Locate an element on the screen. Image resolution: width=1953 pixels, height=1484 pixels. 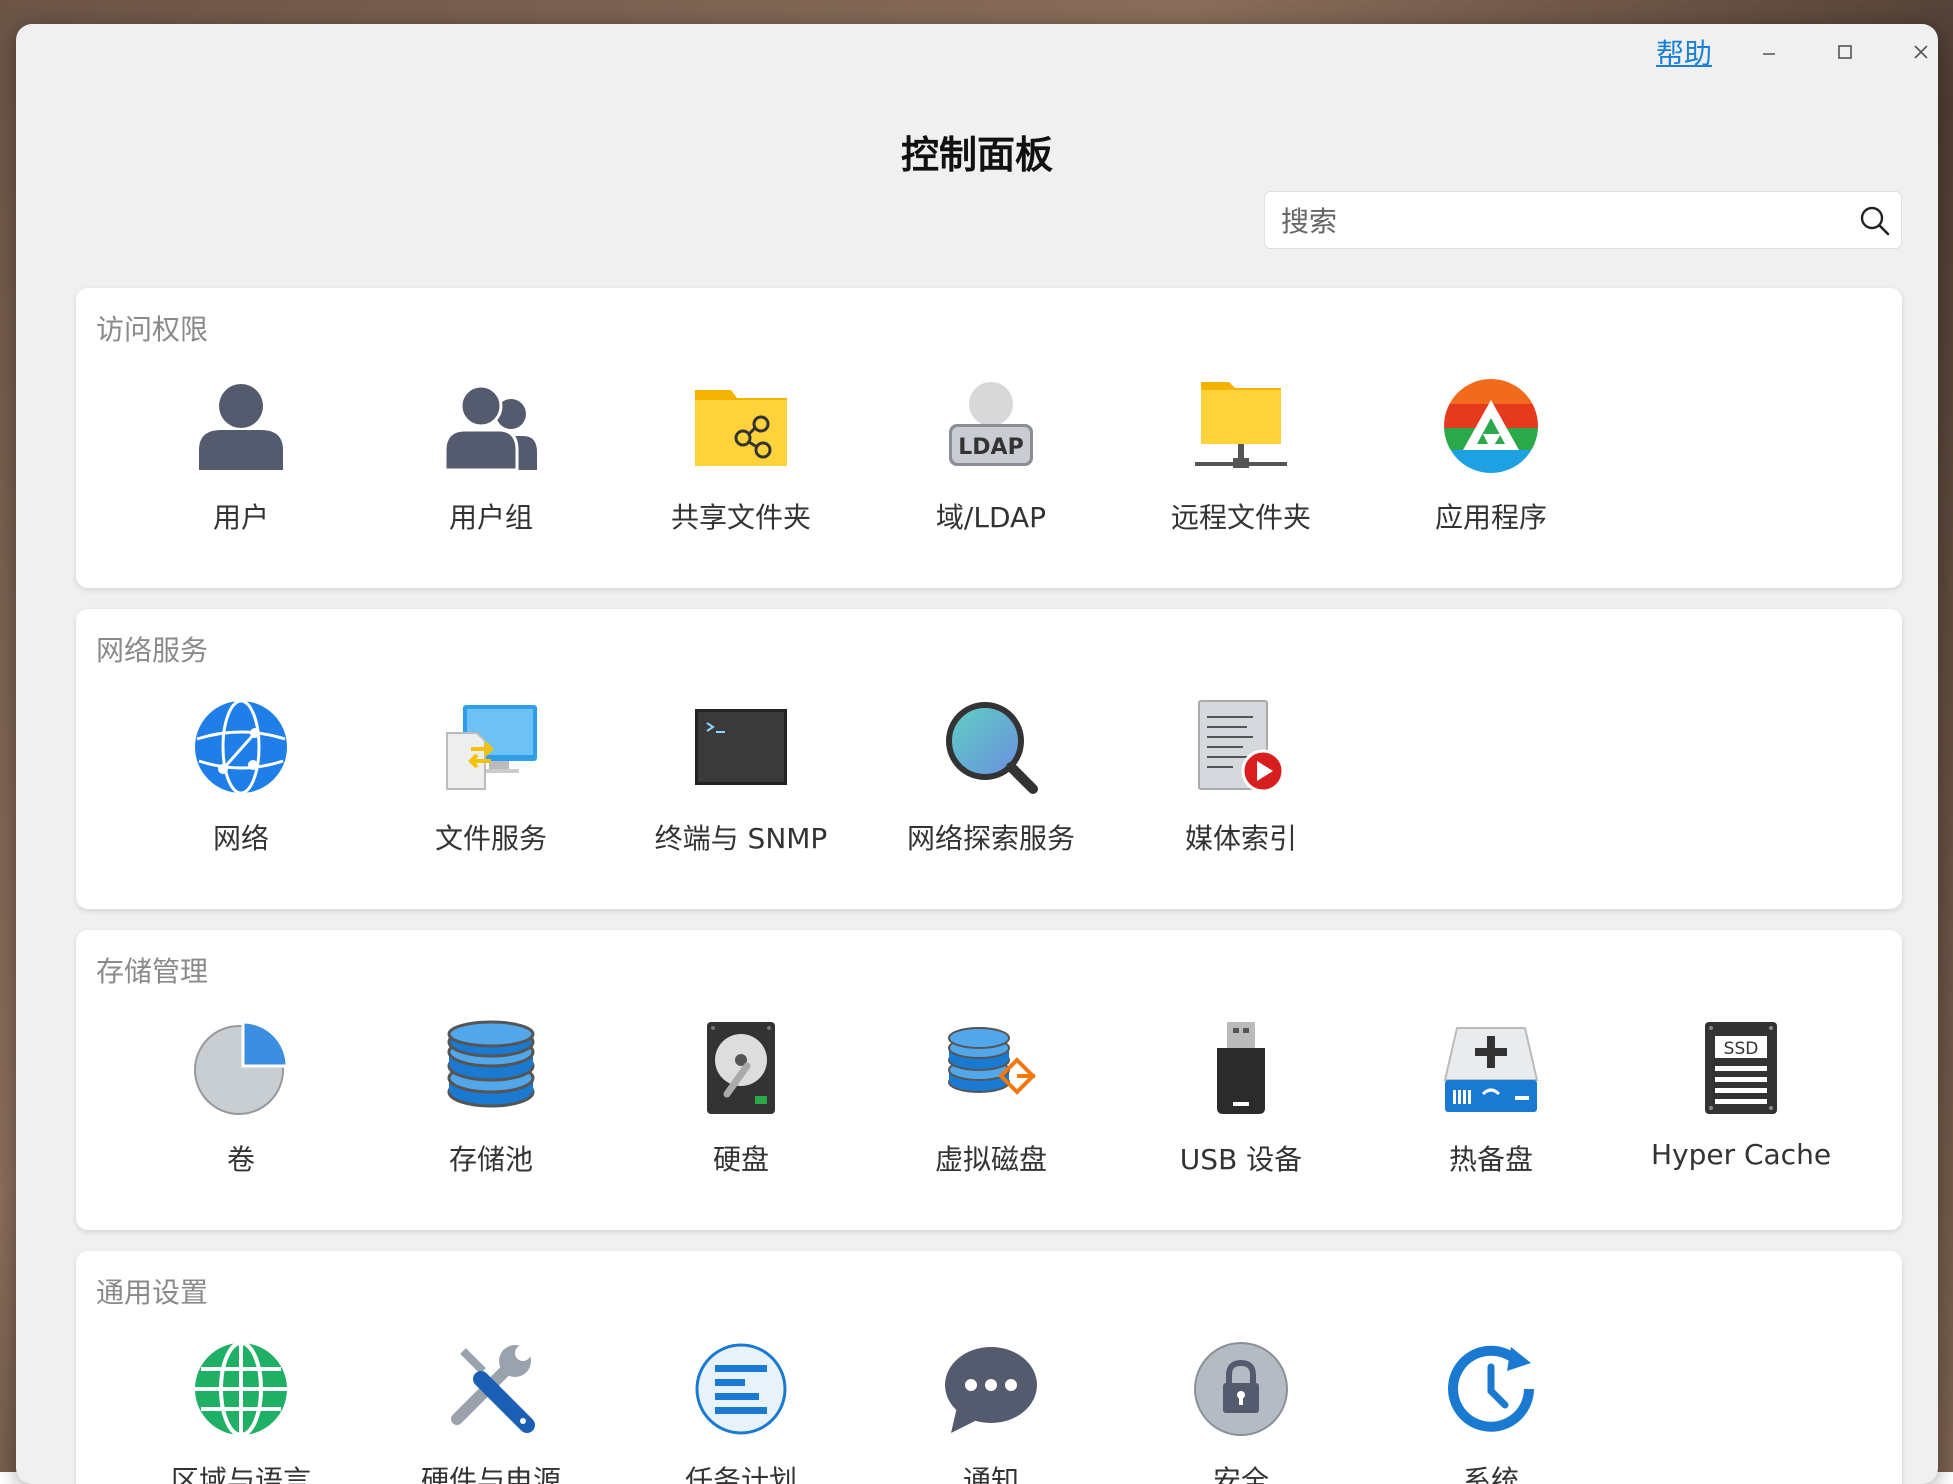
item-notification: 通知 is located at coordinates (991, 1412).